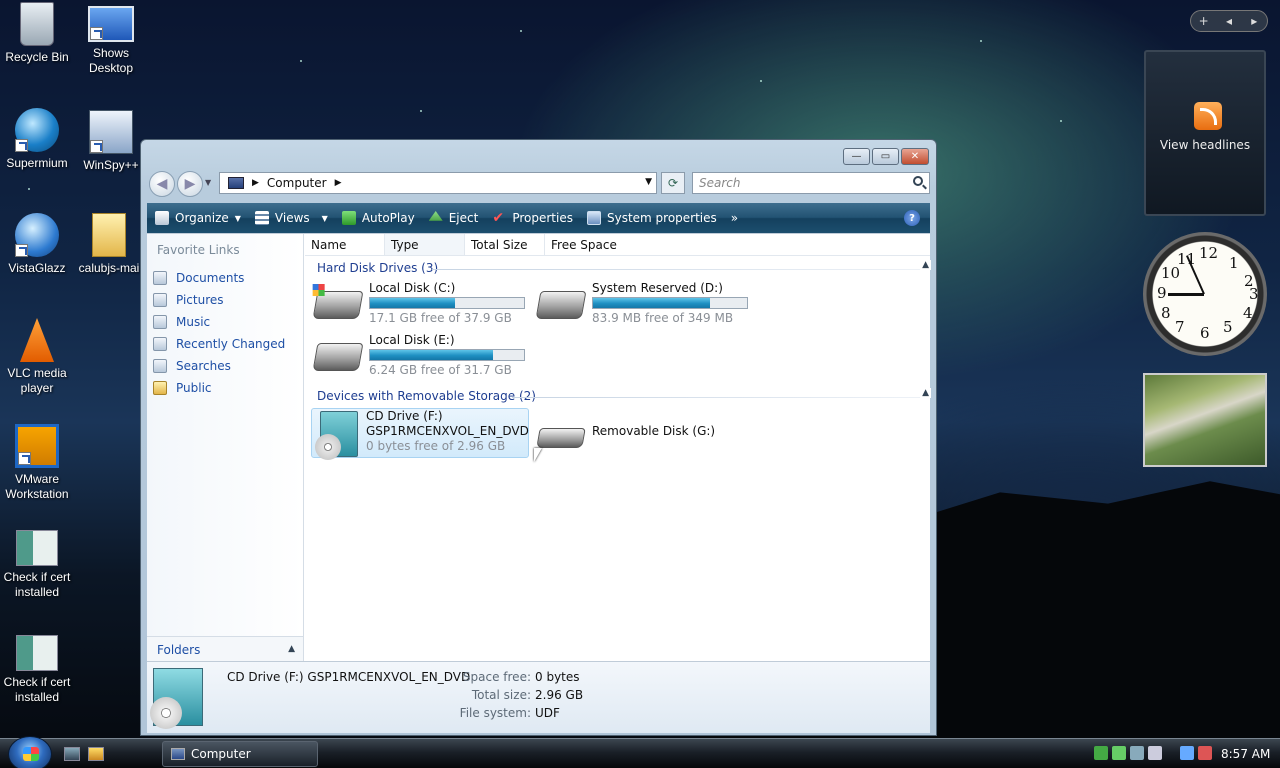  Describe the element at coordinates (1205, 294) in the screenshot. I see `clock-gadget: 12 1 2 3 4 5 6 7 8 9 10 11` at that location.